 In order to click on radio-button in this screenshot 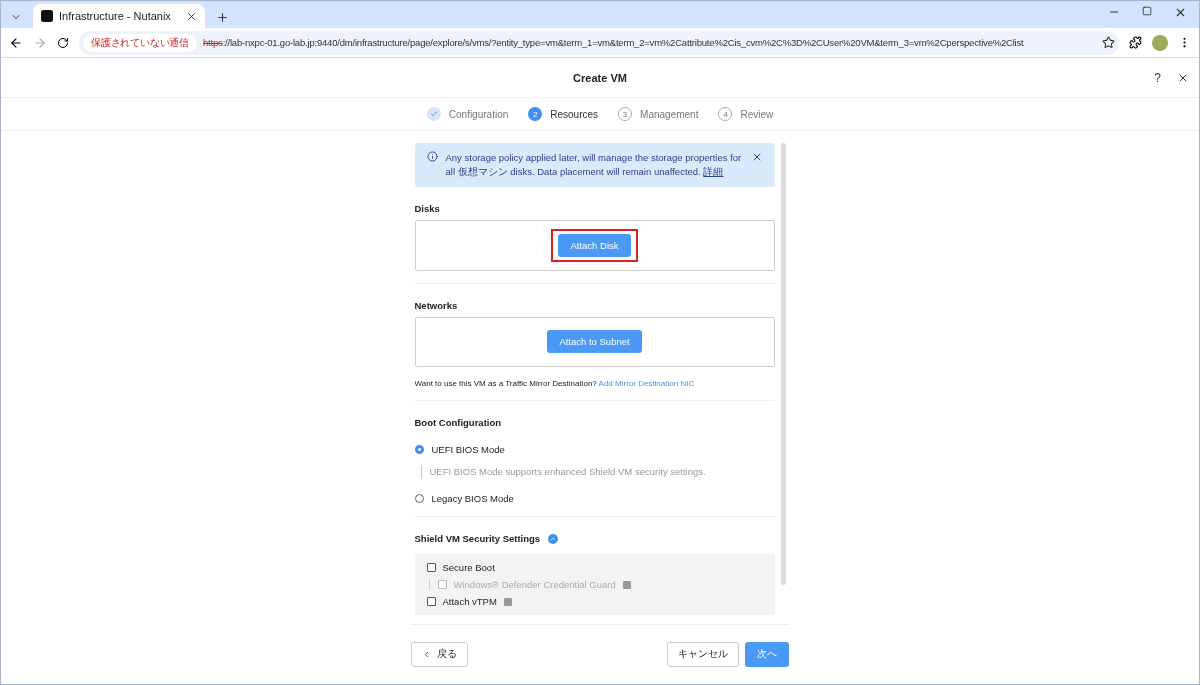, I will do `click(419, 450)`.